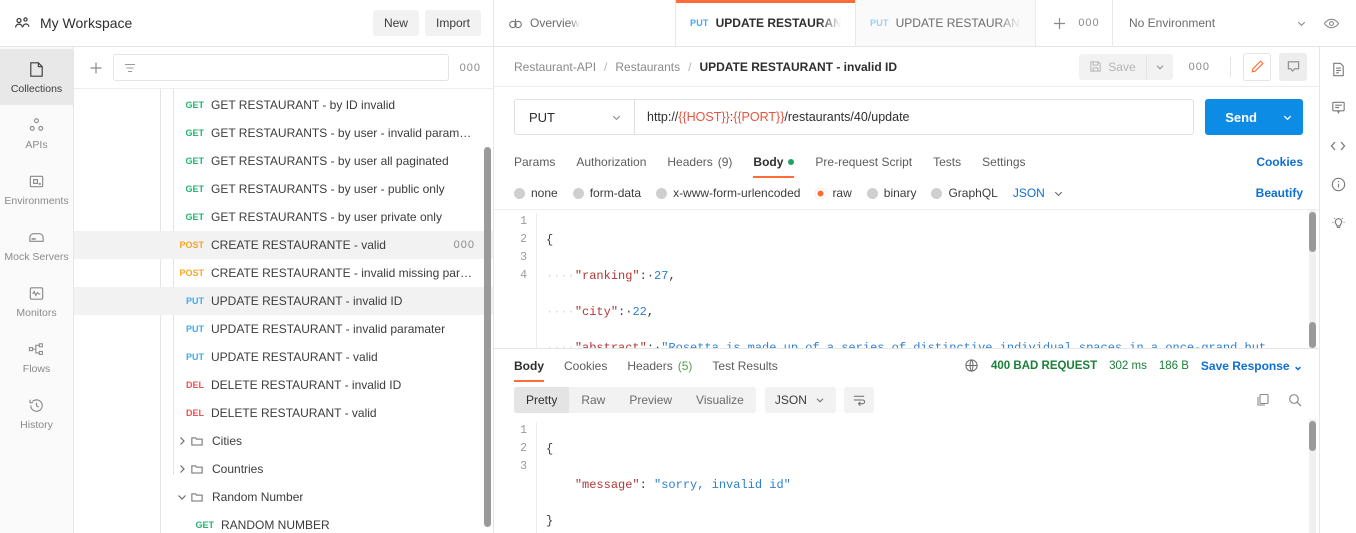  Describe the element at coordinates (283, 413) in the screenshot. I see `list-item: DEL DELETE RESTAURANT - valid` at that location.